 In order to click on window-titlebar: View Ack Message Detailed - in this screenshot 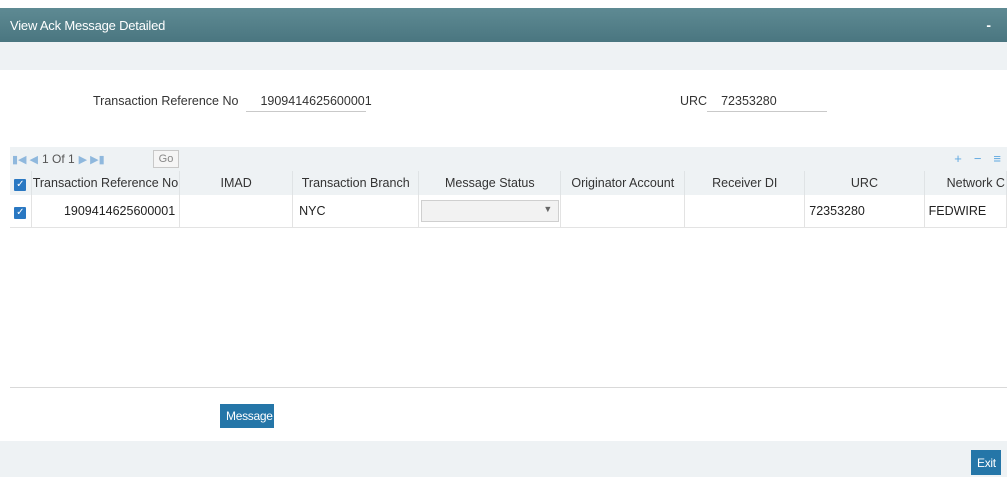, I will do `click(503, 25)`.